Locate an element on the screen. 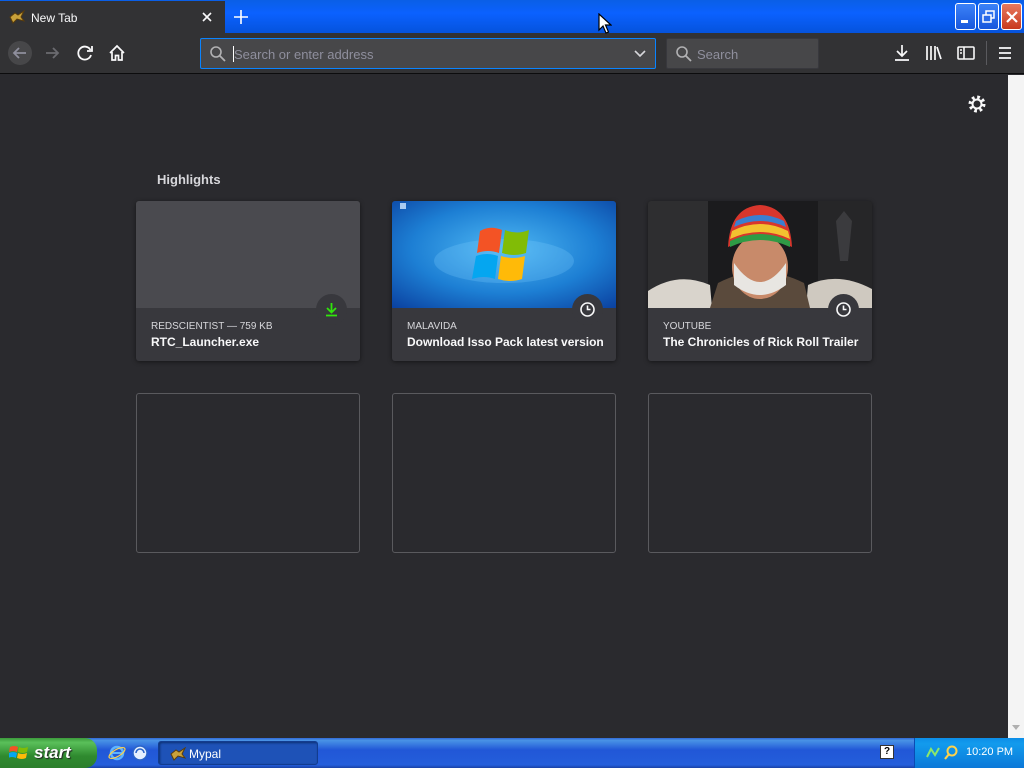 The height and width of the screenshot is (768, 1024). windows-wallpaper-thumbnail is located at coordinates (504, 254).